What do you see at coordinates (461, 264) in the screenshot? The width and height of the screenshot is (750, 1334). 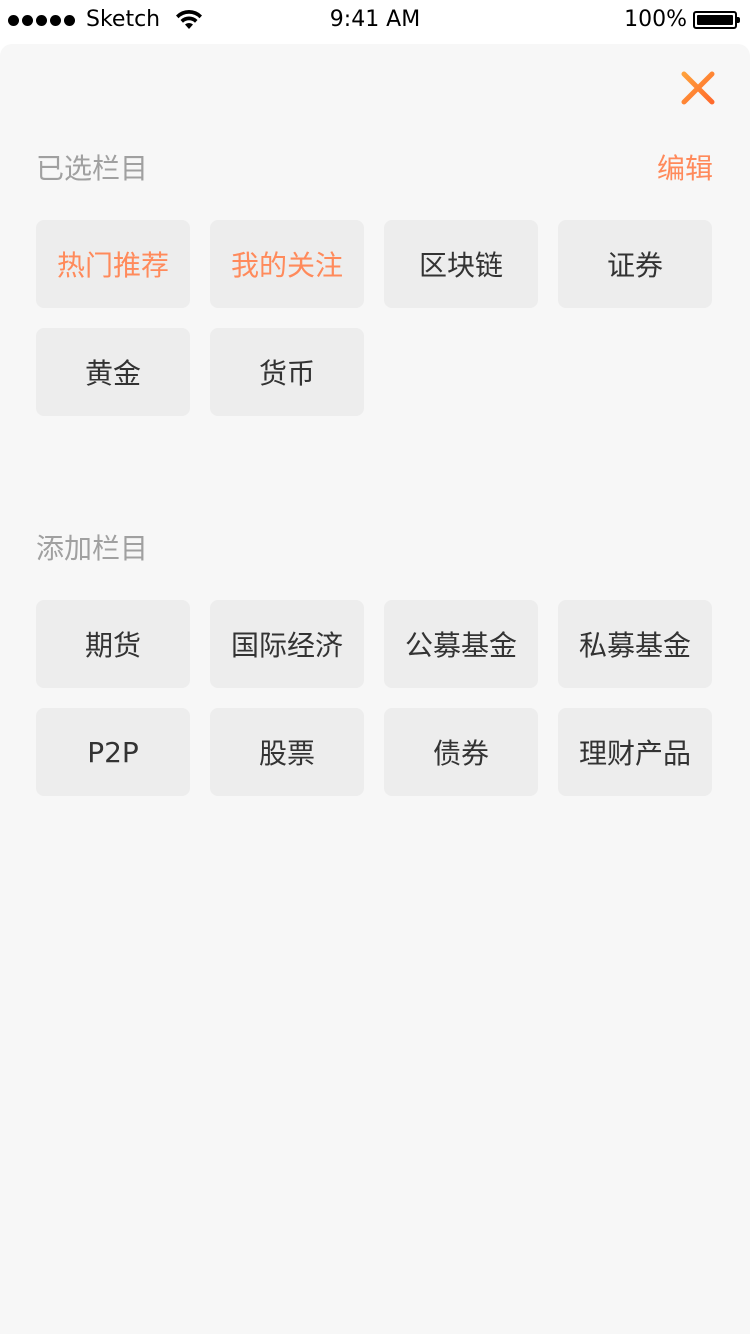 I see `selected-channel-tile-2: 区块链` at bounding box center [461, 264].